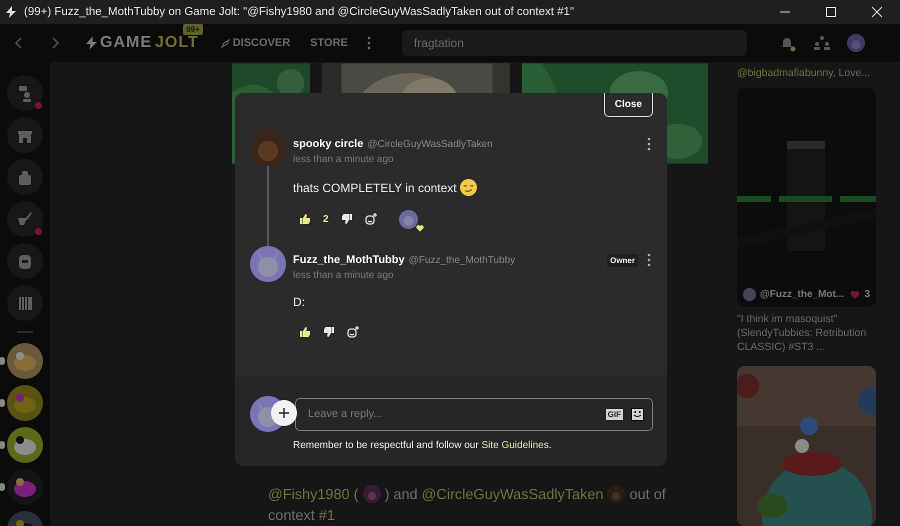 Image resolution: width=900 pixels, height=526 pixels. What do you see at coordinates (328, 144) in the screenshot?
I see `comment-author: spooky circle` at bounding box center [328, 144].